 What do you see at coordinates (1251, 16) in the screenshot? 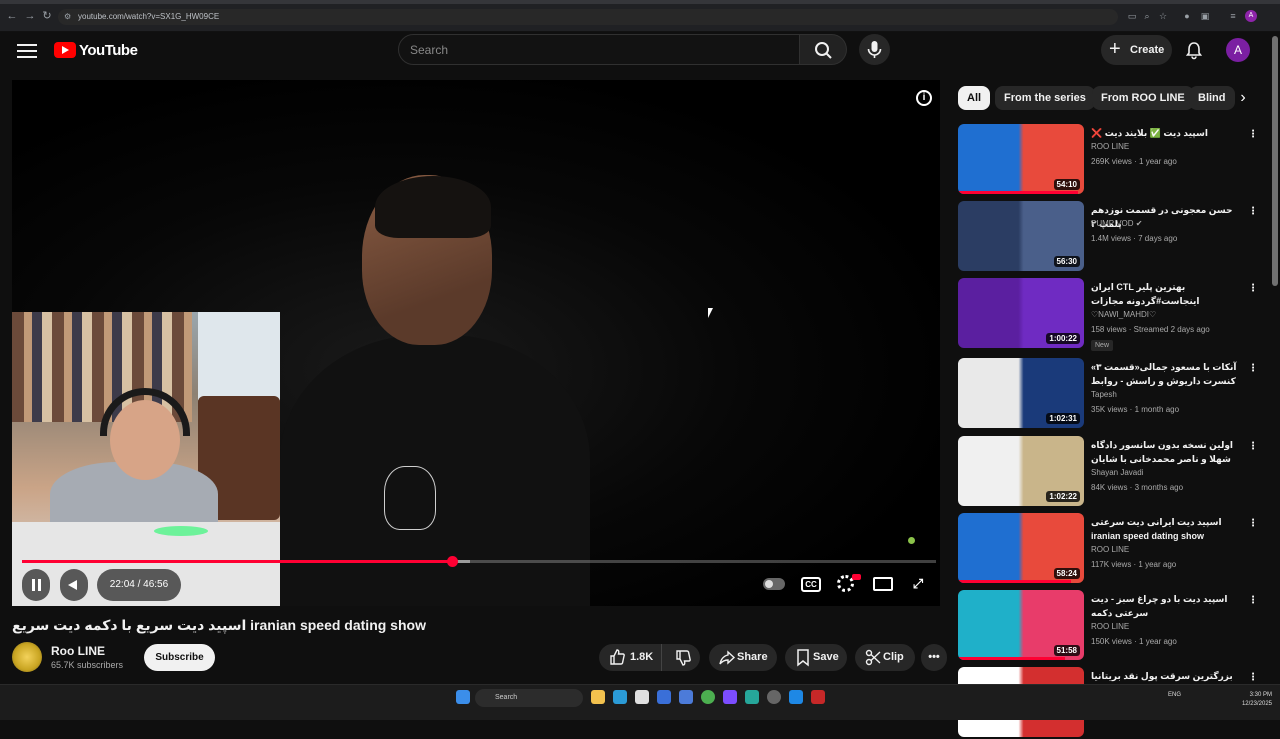
I see `browser-profile-avatar: A` at bounding box center [1251, 16].